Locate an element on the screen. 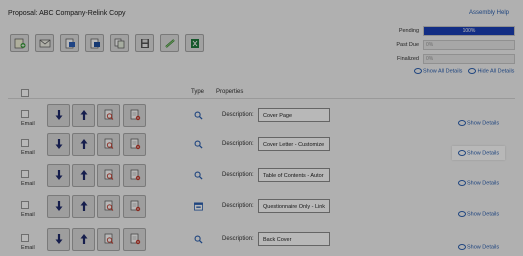 This screenshot has width=523, height=256. finalized-progress-bar: 0% is located at coordinates (469, 59).